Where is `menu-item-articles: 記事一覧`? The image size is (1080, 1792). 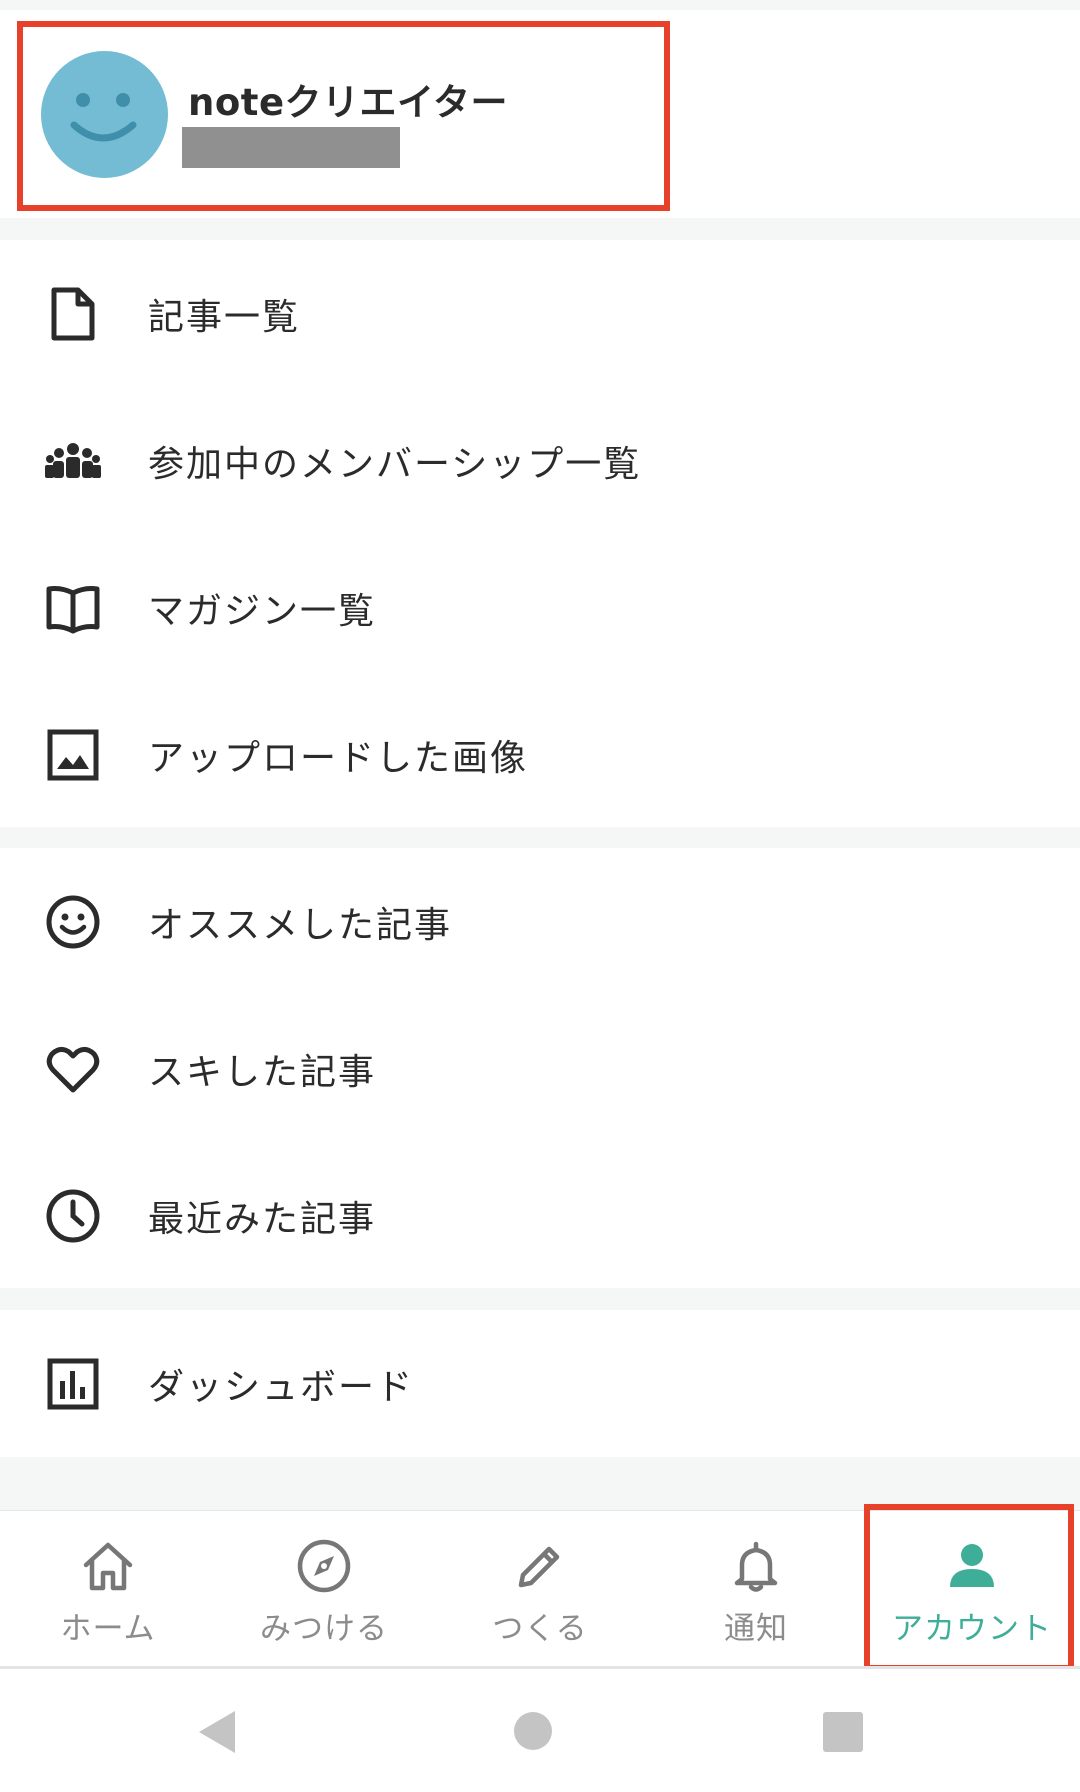 menu-item-articles: 記事一覧 is located at coordinates (540, 313).